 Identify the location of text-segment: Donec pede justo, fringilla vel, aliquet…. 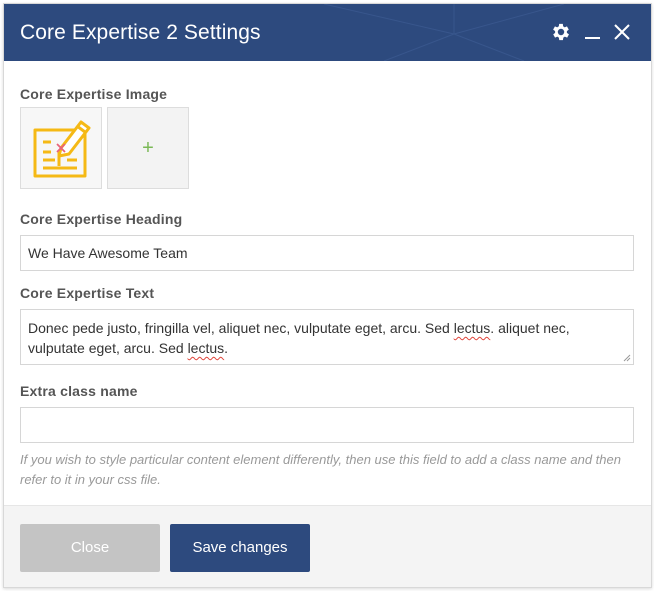
(241, 328).